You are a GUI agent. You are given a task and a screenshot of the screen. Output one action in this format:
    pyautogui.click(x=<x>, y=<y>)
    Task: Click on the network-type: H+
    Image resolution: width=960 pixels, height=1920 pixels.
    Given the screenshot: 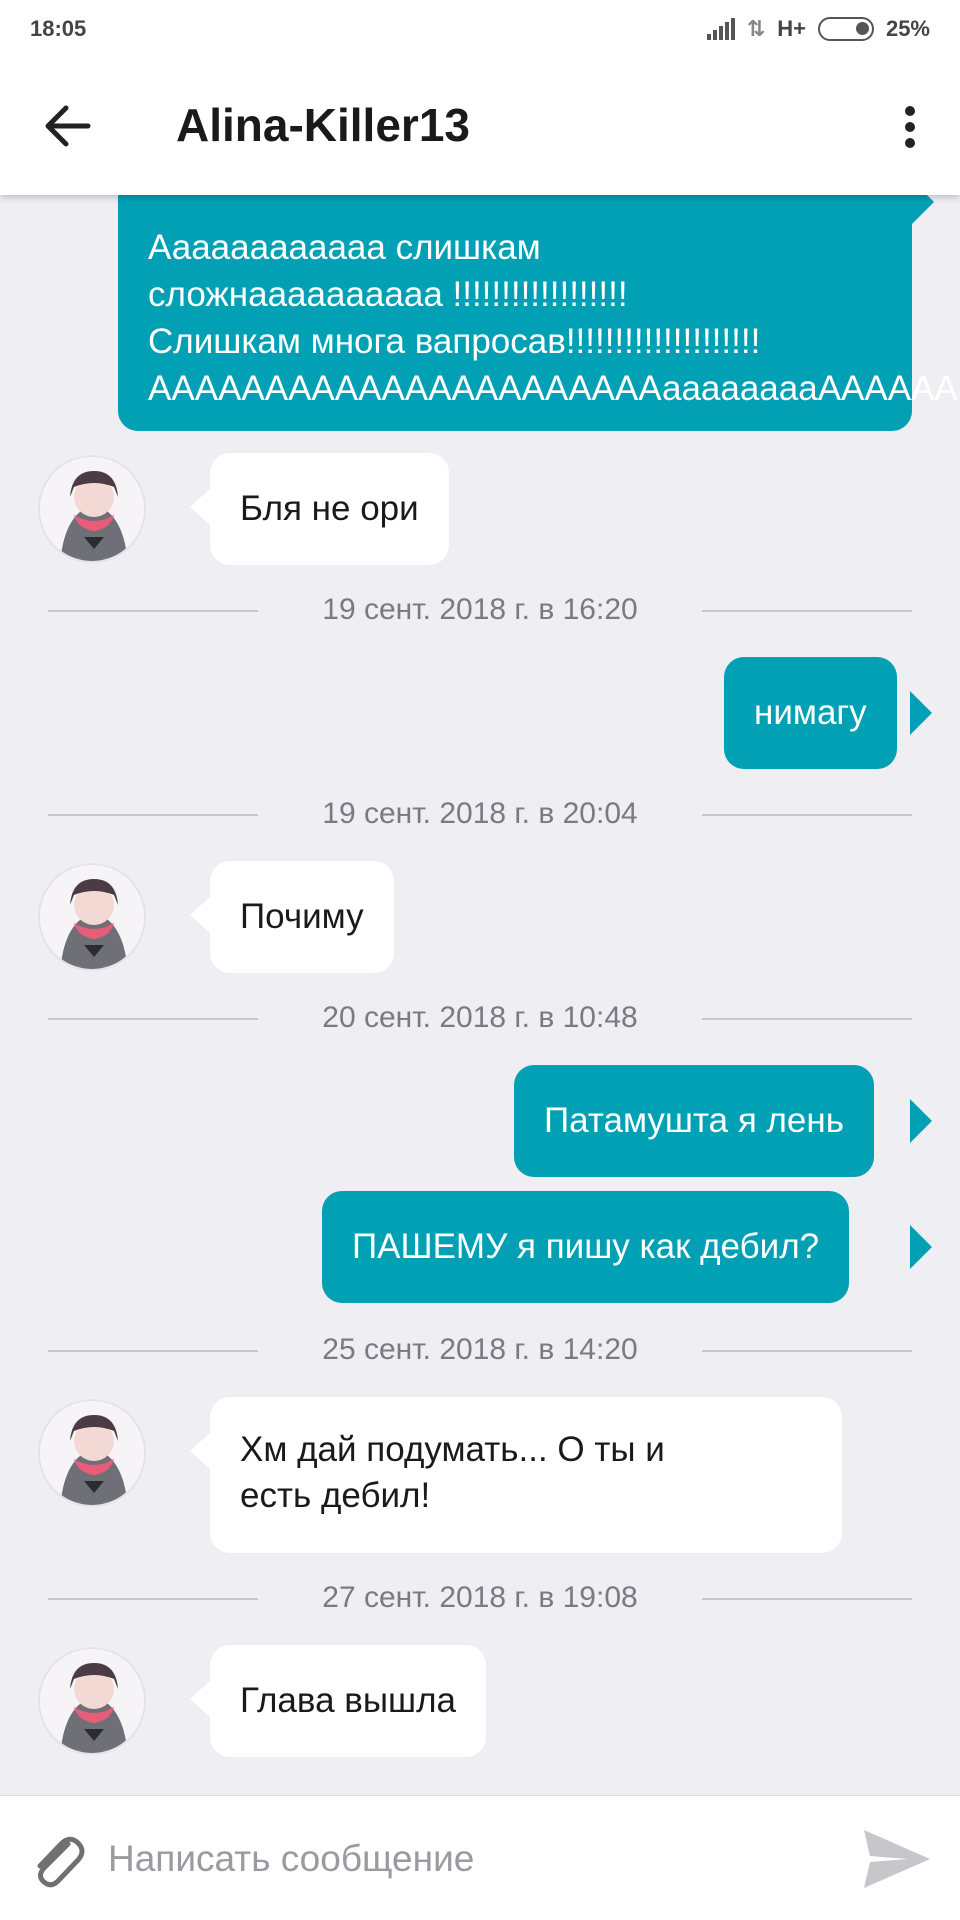 What is the action you would take?
    pyautogui.click(x=791, y=28)
    